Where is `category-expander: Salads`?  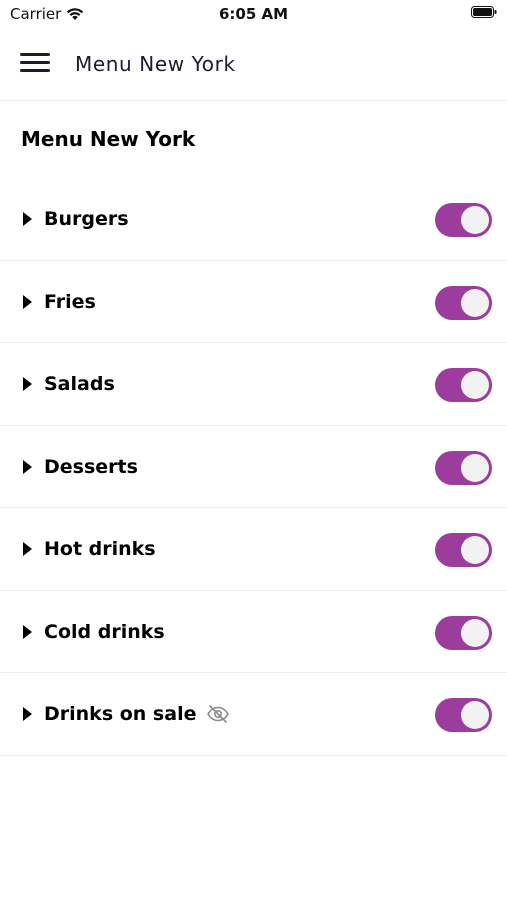 category-expander: Salads is located at coordinates (69, 384).